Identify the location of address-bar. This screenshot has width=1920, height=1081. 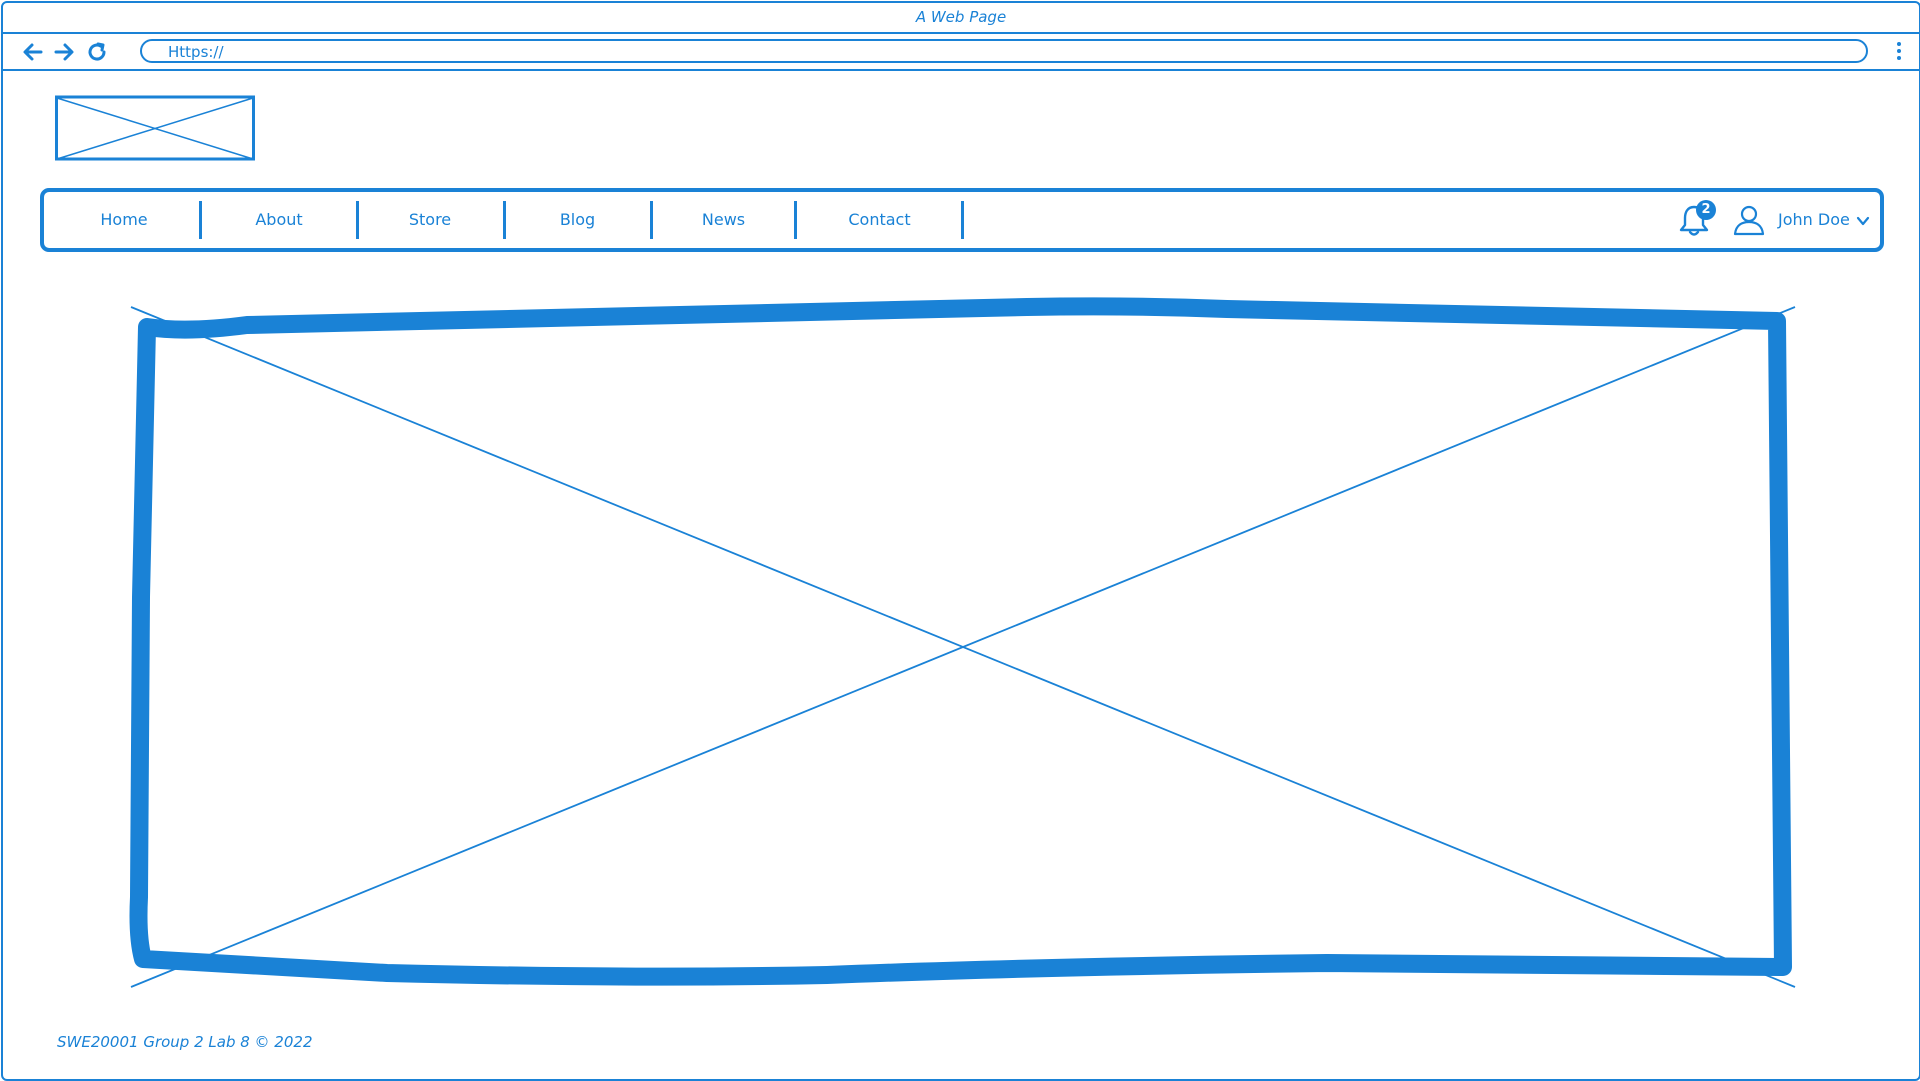
(1004, 51).